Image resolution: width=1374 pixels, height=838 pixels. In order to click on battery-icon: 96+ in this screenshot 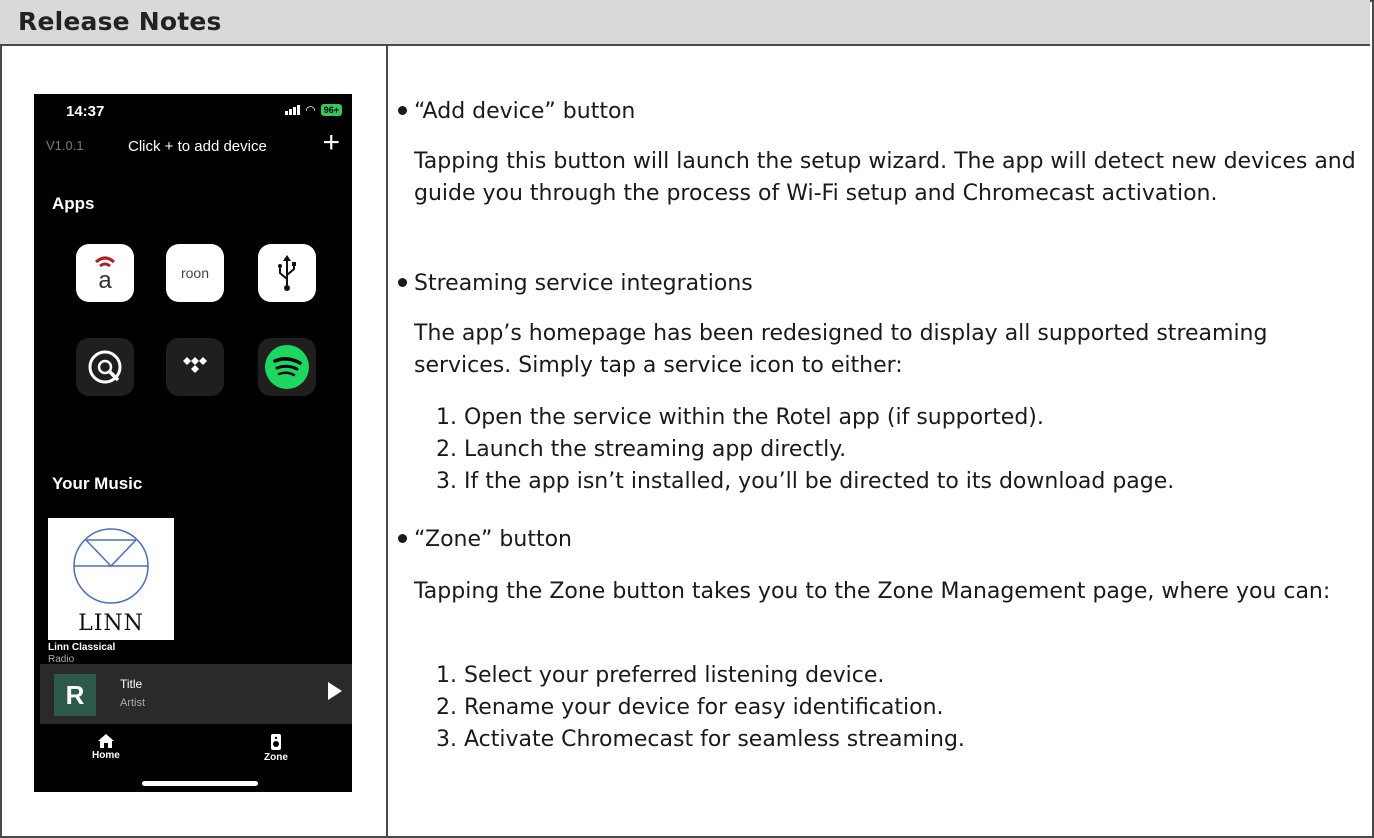, I will do `click(331, 110)`.